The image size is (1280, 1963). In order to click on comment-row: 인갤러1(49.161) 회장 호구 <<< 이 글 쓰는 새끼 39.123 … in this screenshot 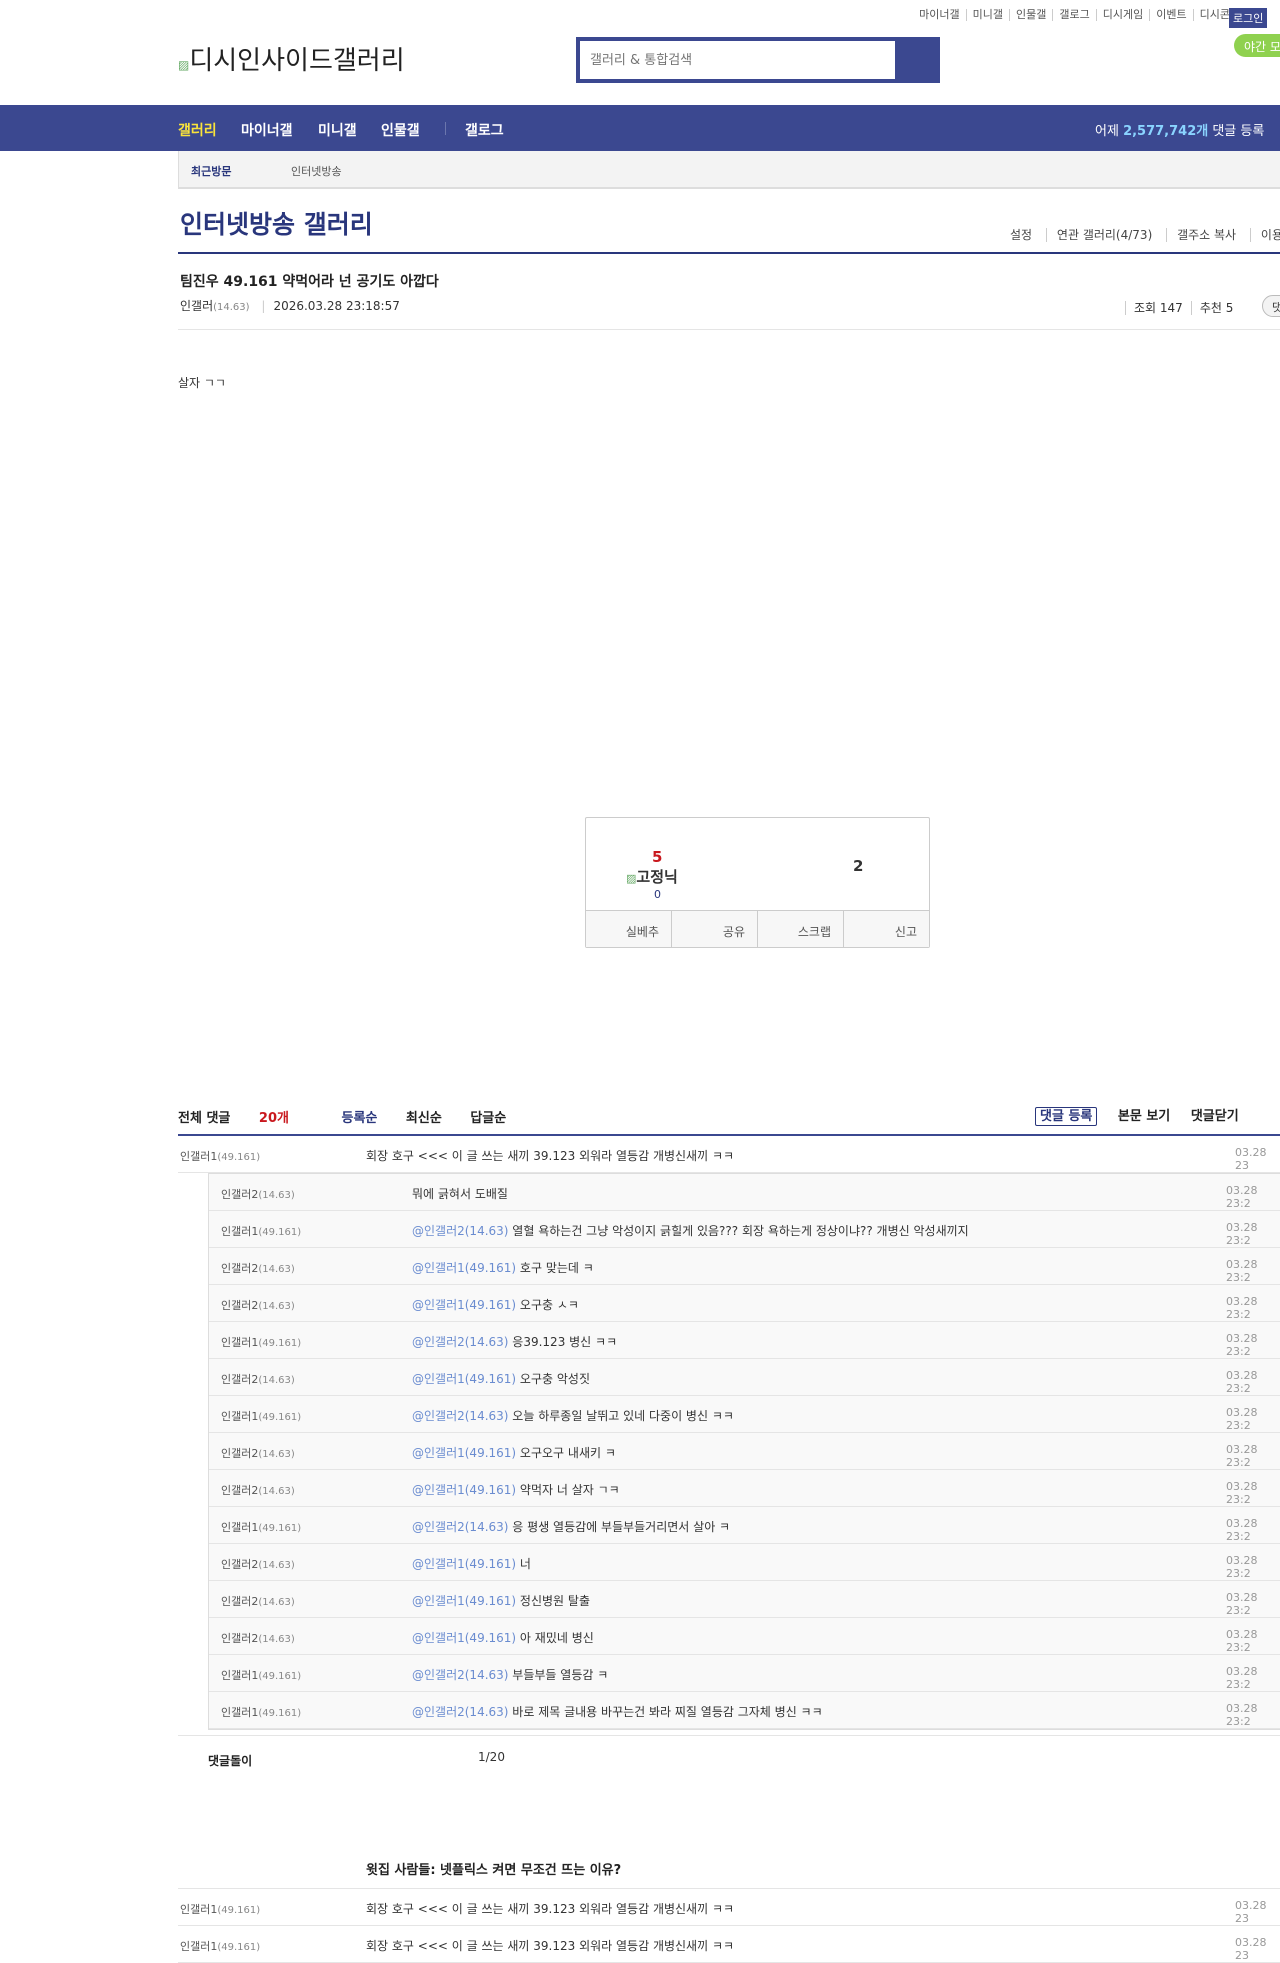, I will do `click(729, 1154)`.